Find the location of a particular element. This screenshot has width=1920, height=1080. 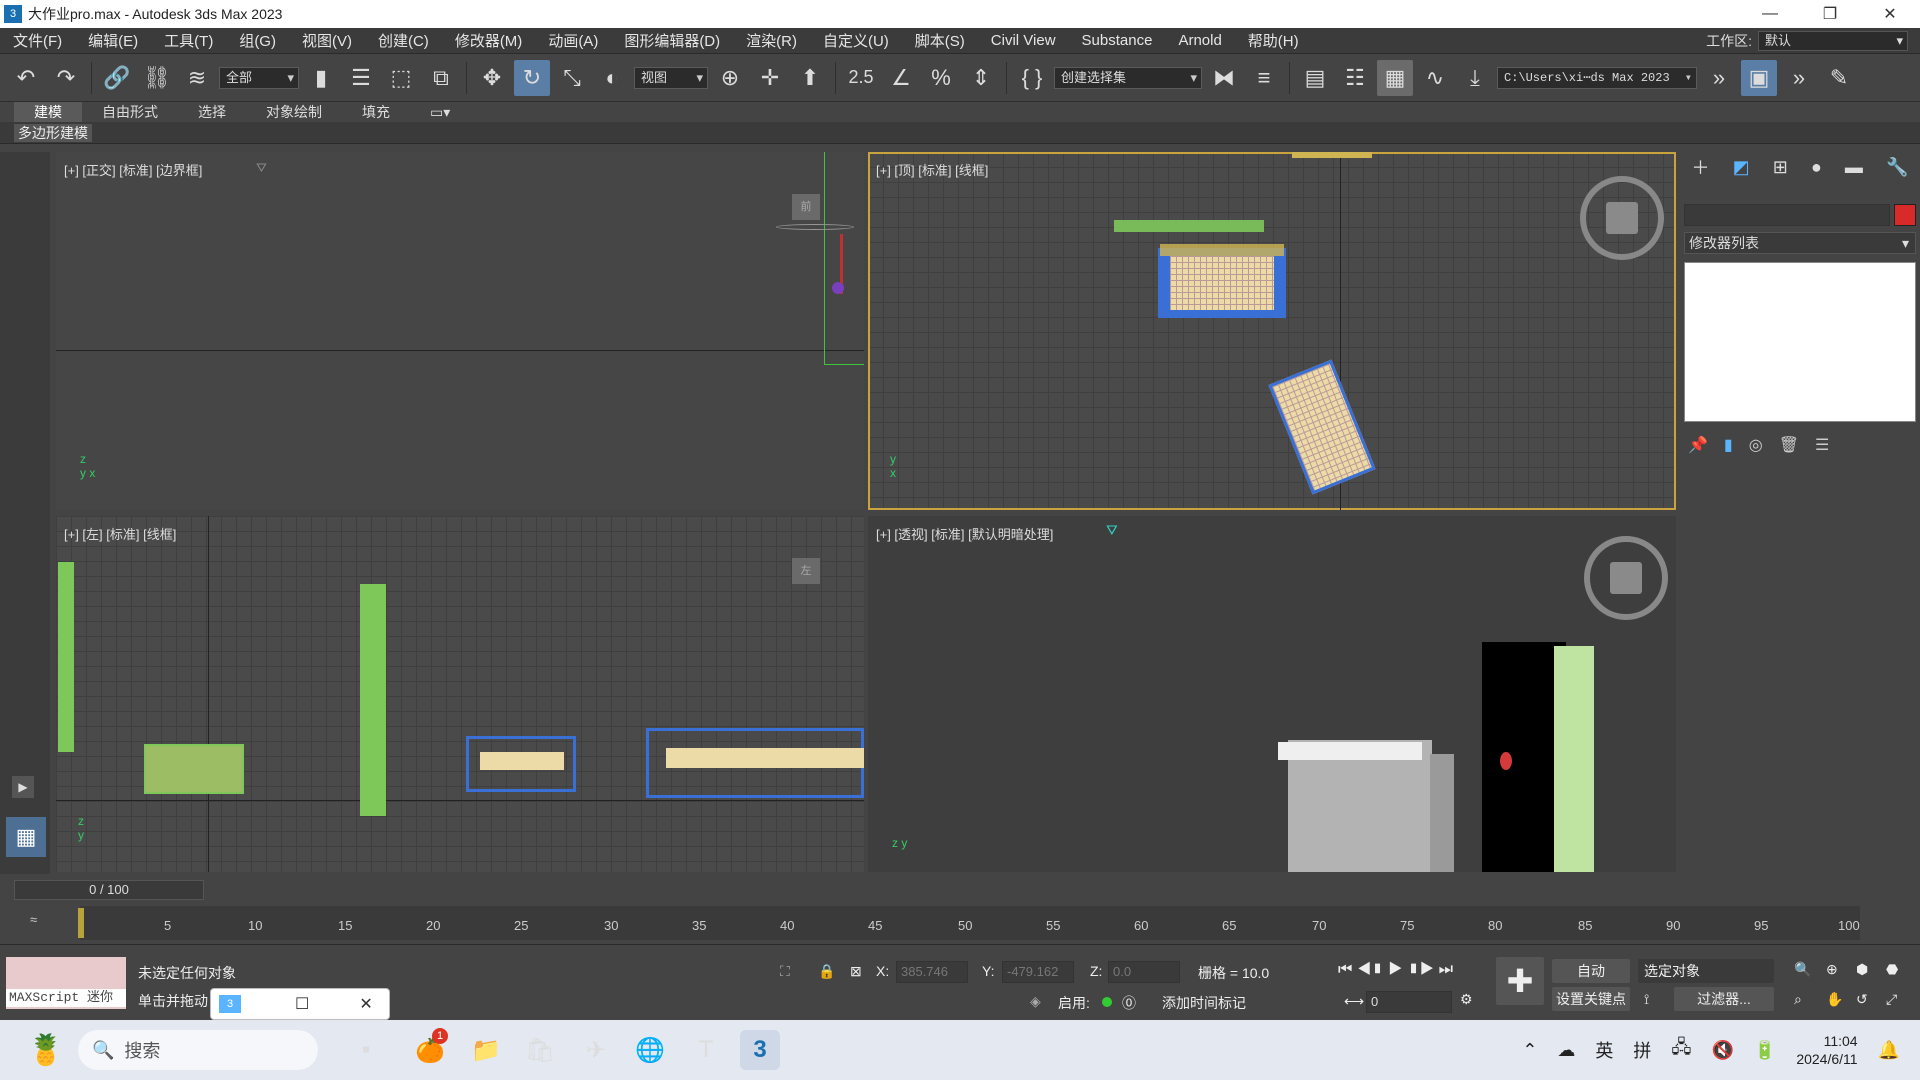

project-path-dropdown: C:\Users\xi⋯ds Max 2023 is located at coordinates (1597, 77).